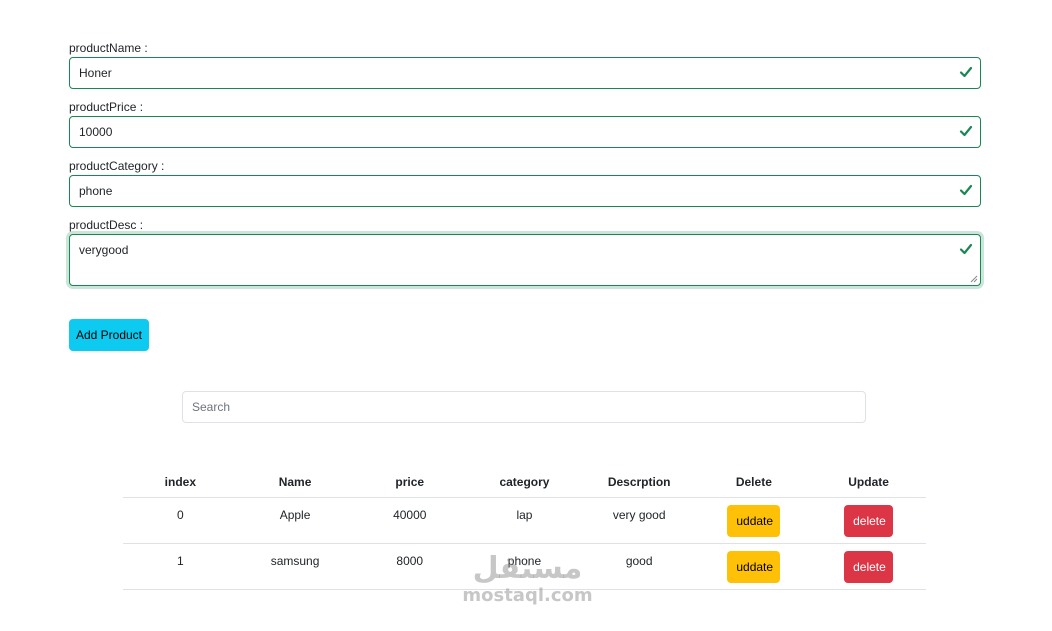 This screenshot has height=631, width=1052. What do you see at coordinates (509, 132) in the screenshot?
I see `product-price-input` at bounding box center [509, 132].